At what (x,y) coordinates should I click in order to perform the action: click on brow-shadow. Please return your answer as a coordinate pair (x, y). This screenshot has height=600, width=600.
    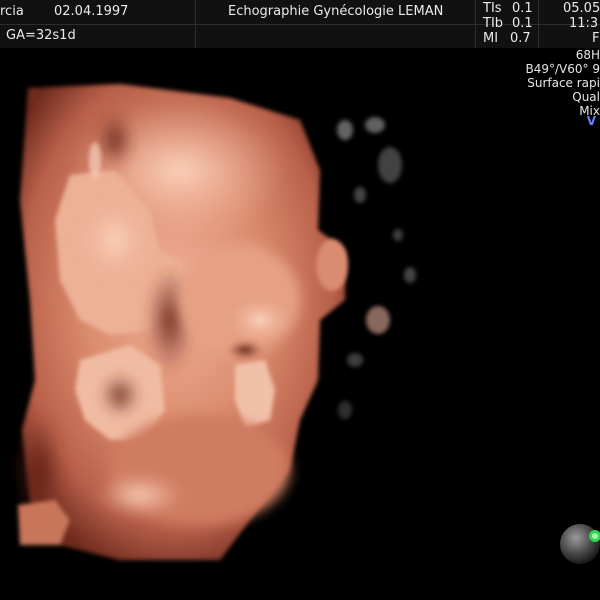
    Looking at the image, I should click on (115, 140).